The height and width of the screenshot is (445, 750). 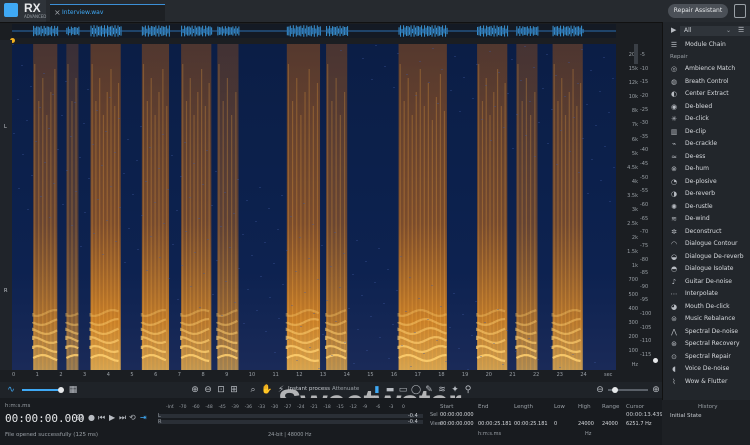 I want to click on module-item: ≋ De-wind, so click(x=708, y=219).